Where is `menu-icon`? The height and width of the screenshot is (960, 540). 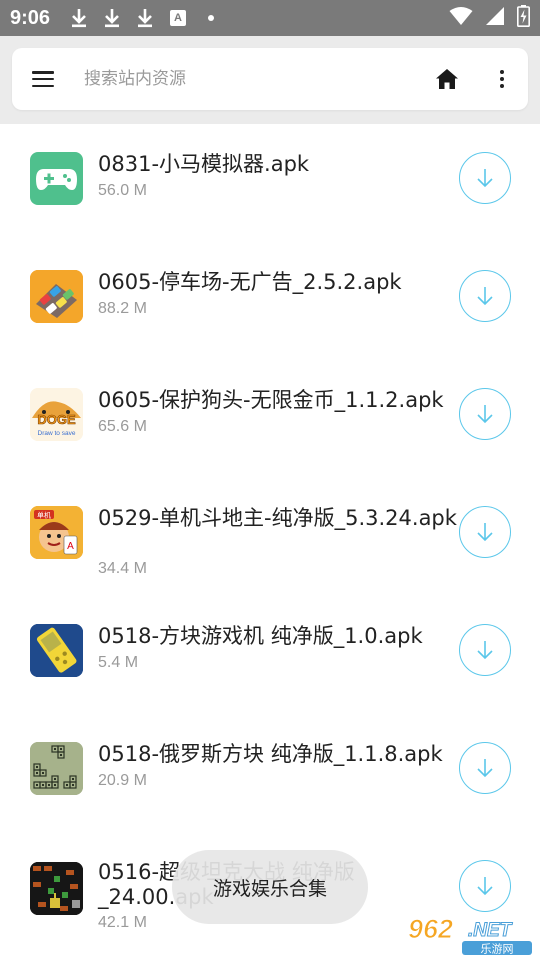 menu-icon is located at coordinates (43, 79).